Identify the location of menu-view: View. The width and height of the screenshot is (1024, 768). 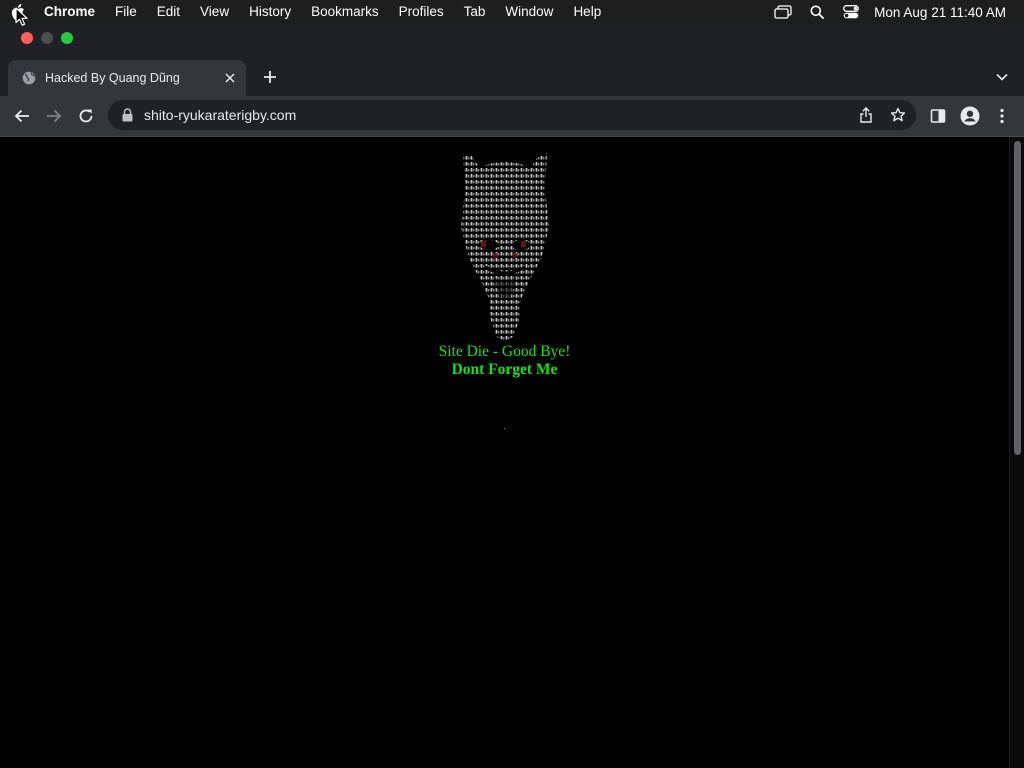
(214, 12).